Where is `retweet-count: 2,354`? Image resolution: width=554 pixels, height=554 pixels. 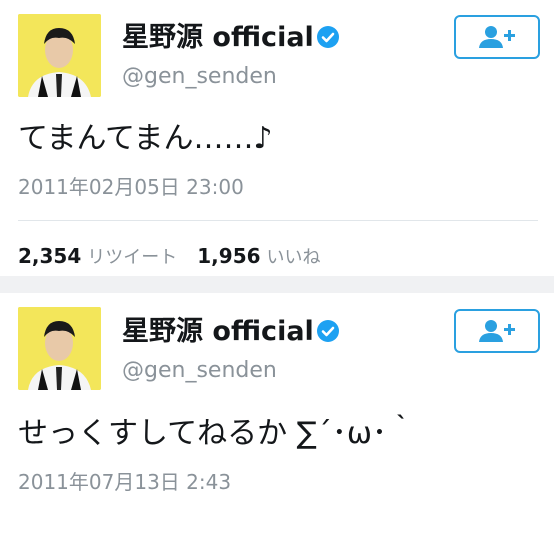 retweet-count: 2,354 is located at coordinates (49, 256).